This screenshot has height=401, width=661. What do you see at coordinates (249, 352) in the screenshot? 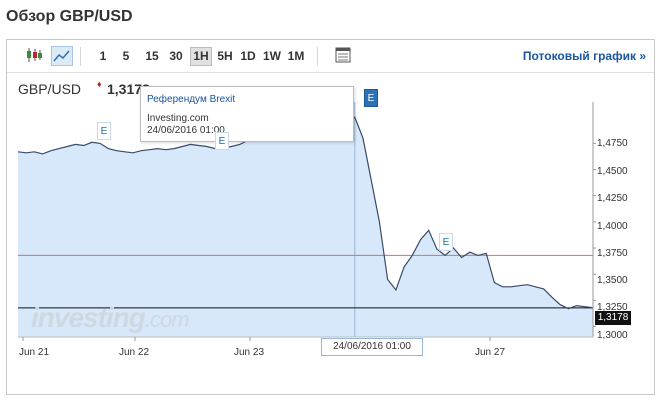
I see `x-tick-label: Jun 23` at bounding box center [249, 352].